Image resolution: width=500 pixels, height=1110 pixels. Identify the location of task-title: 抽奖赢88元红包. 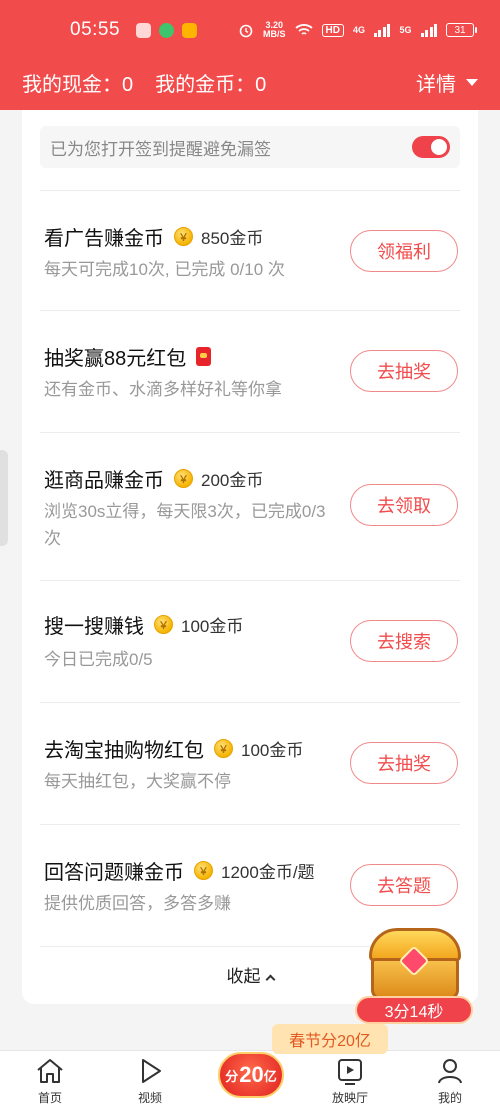
(128, 356).